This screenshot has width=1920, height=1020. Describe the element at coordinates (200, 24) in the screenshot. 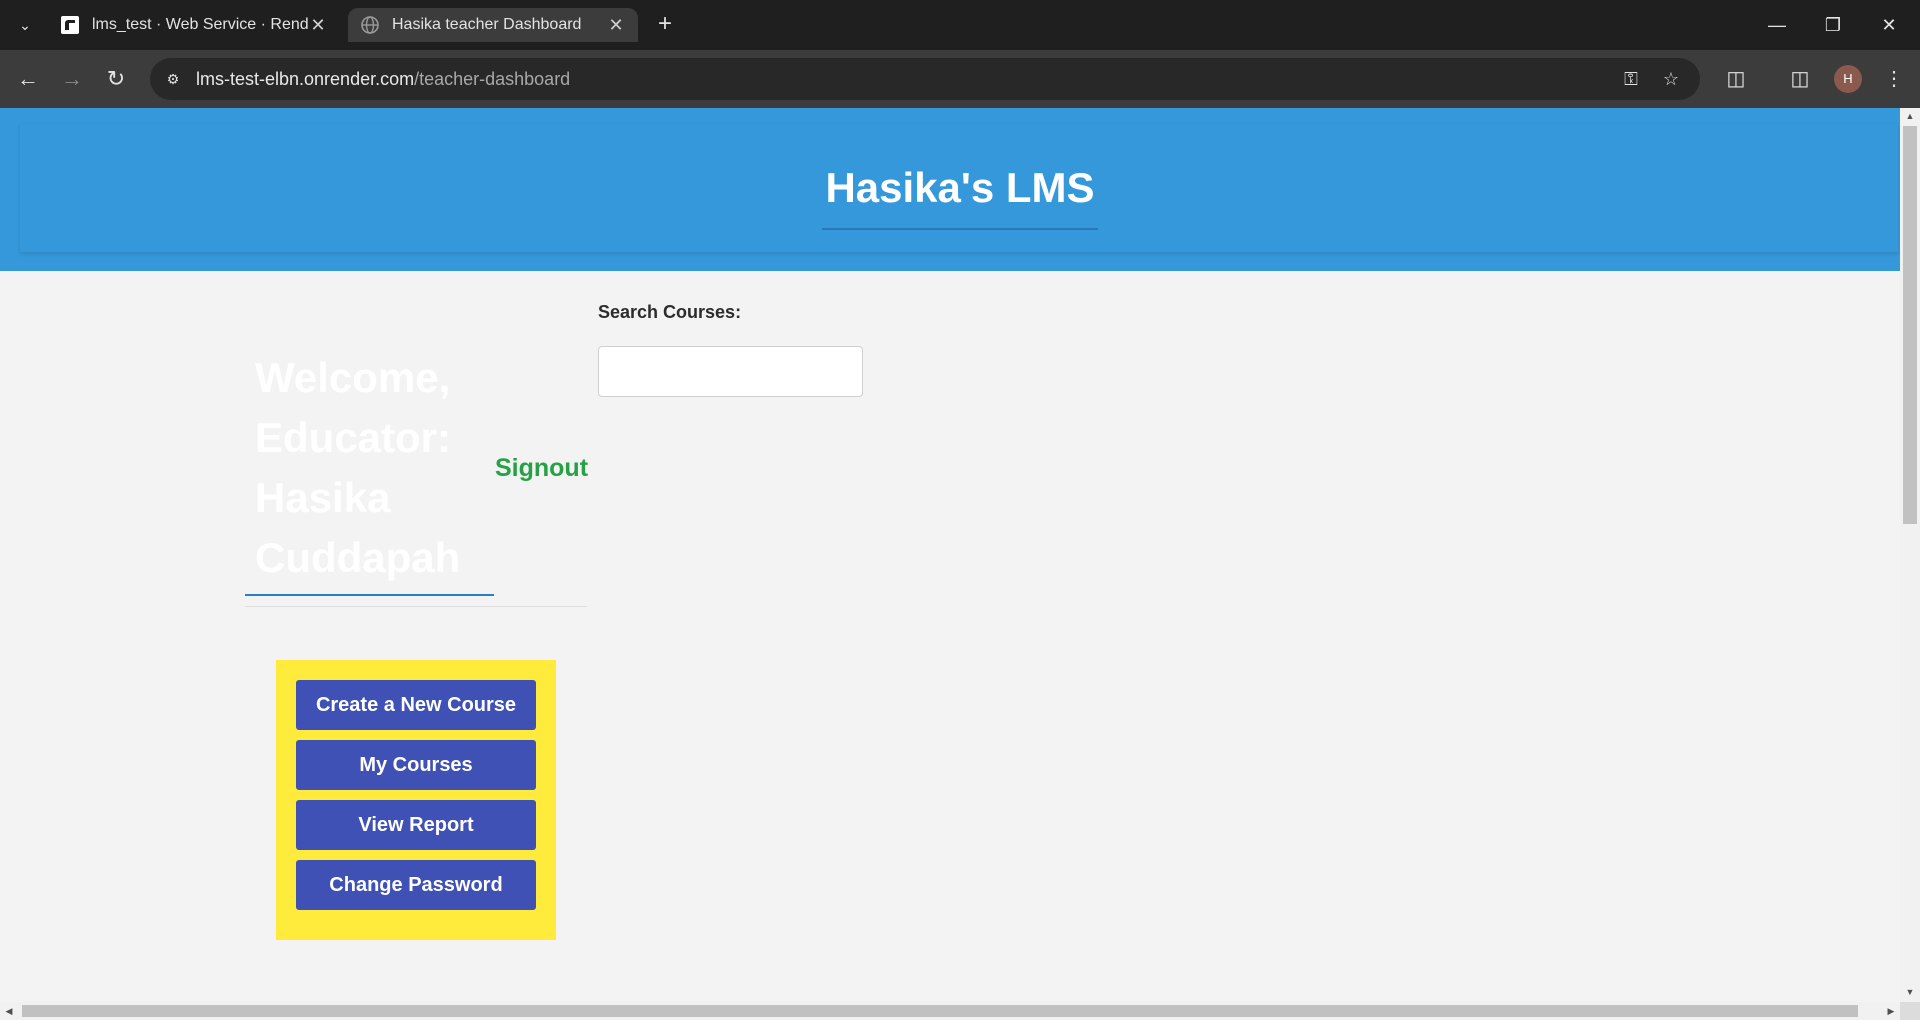

I see `tab-title: lms_test · Web Service · Render` at that location.